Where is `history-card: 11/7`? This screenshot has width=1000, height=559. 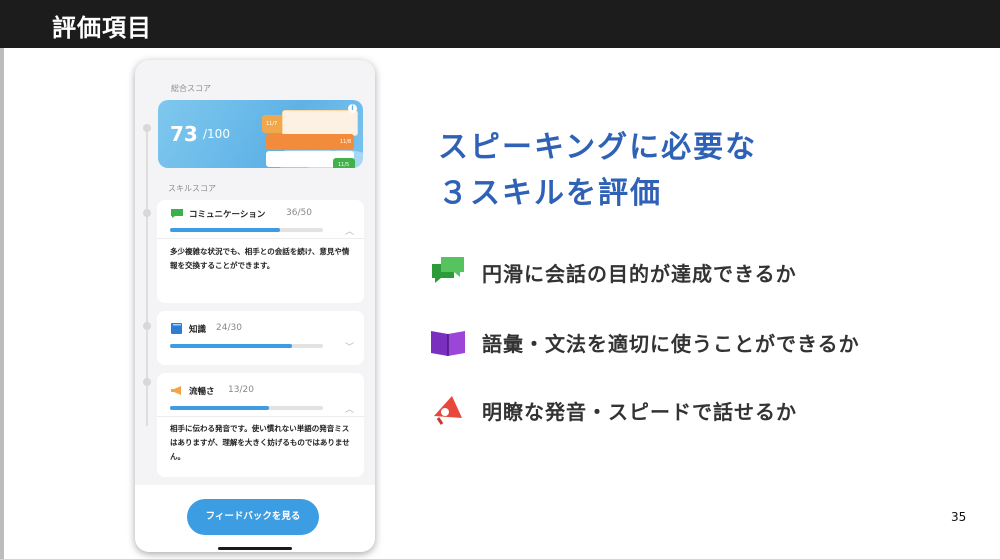 history-card: 11/7 is located at coordinates (273, 124).